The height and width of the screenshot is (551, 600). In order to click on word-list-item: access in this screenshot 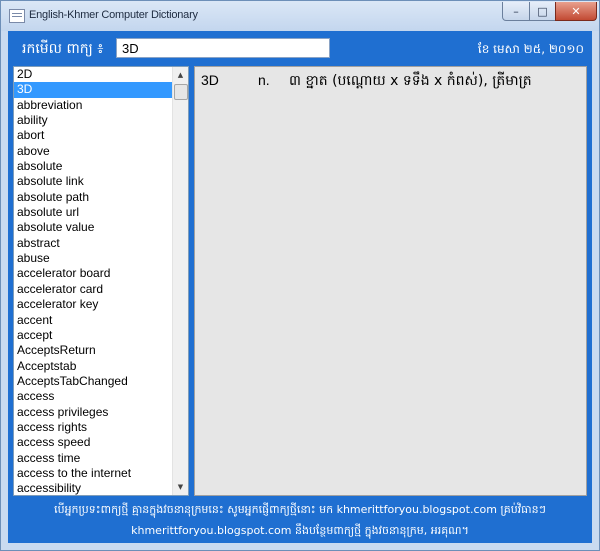, I will do `click(93, 396)`.